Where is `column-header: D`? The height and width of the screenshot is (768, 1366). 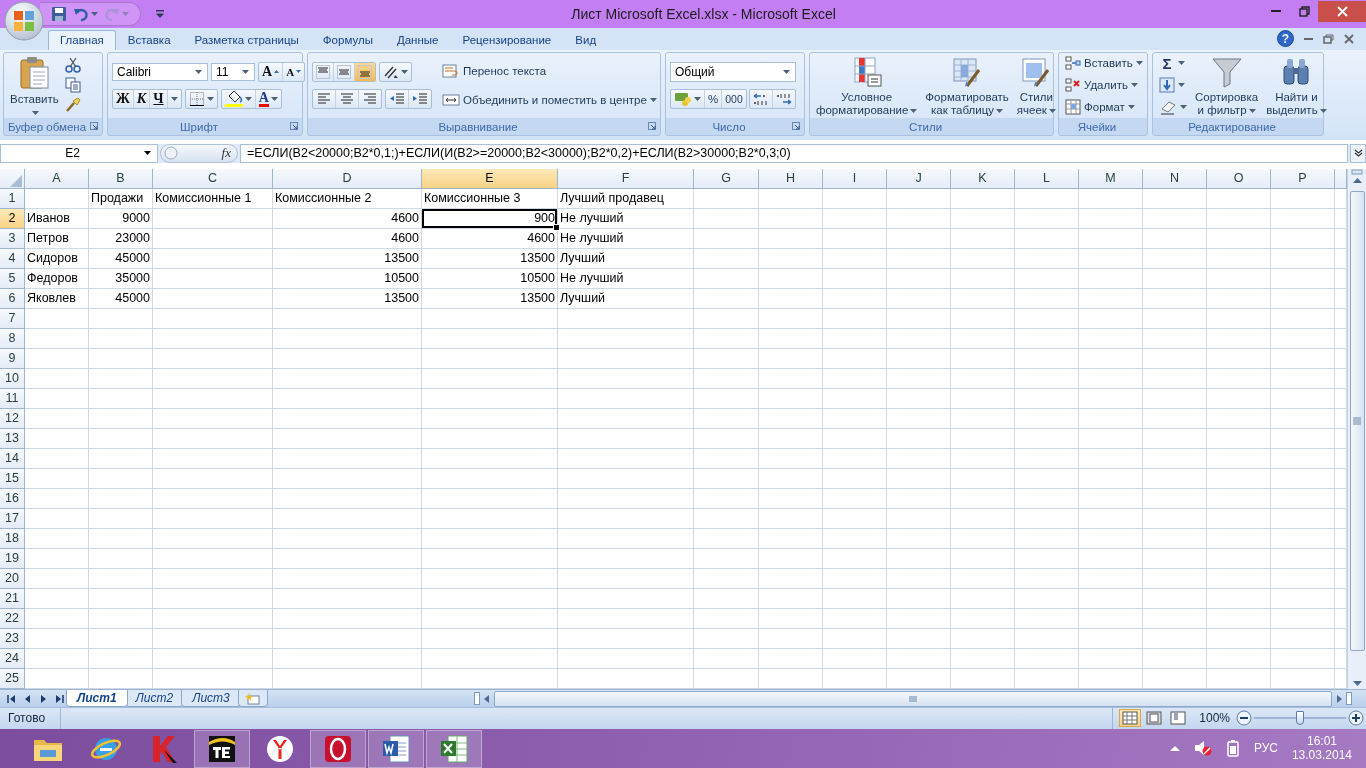 column-header: D is located at coordinates (347, 179).